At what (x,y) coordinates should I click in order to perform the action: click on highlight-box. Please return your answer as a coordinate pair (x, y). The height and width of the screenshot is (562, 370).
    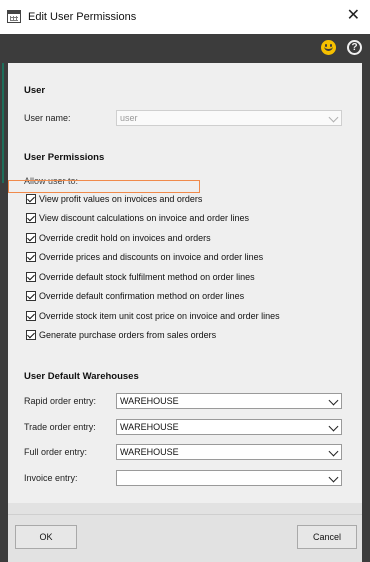
    Looking at the image, I should click on (104, 186).